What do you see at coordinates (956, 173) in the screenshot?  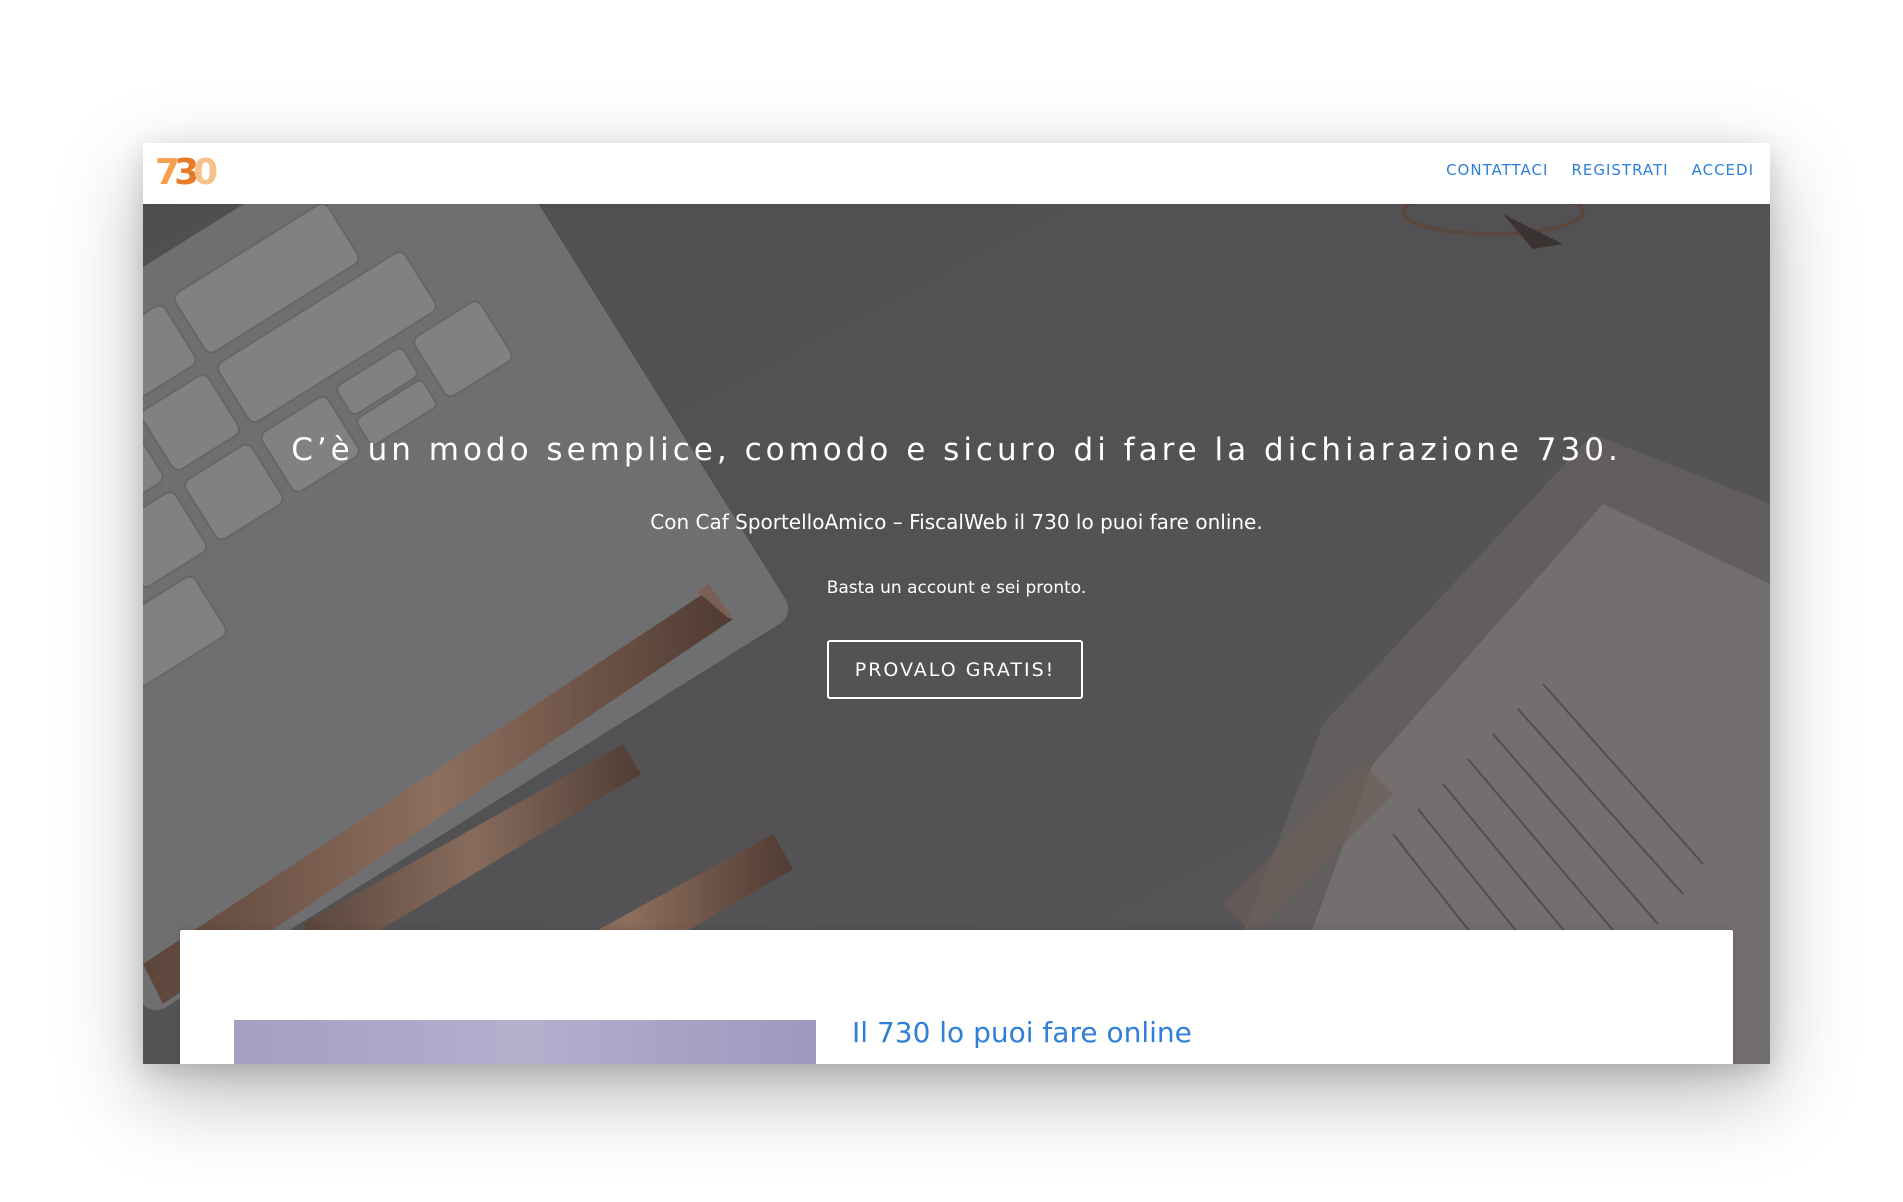 I see `site-header: 730 CONTATTACI REGISTRATI ACCEDI` at bounding box center [956, 173].